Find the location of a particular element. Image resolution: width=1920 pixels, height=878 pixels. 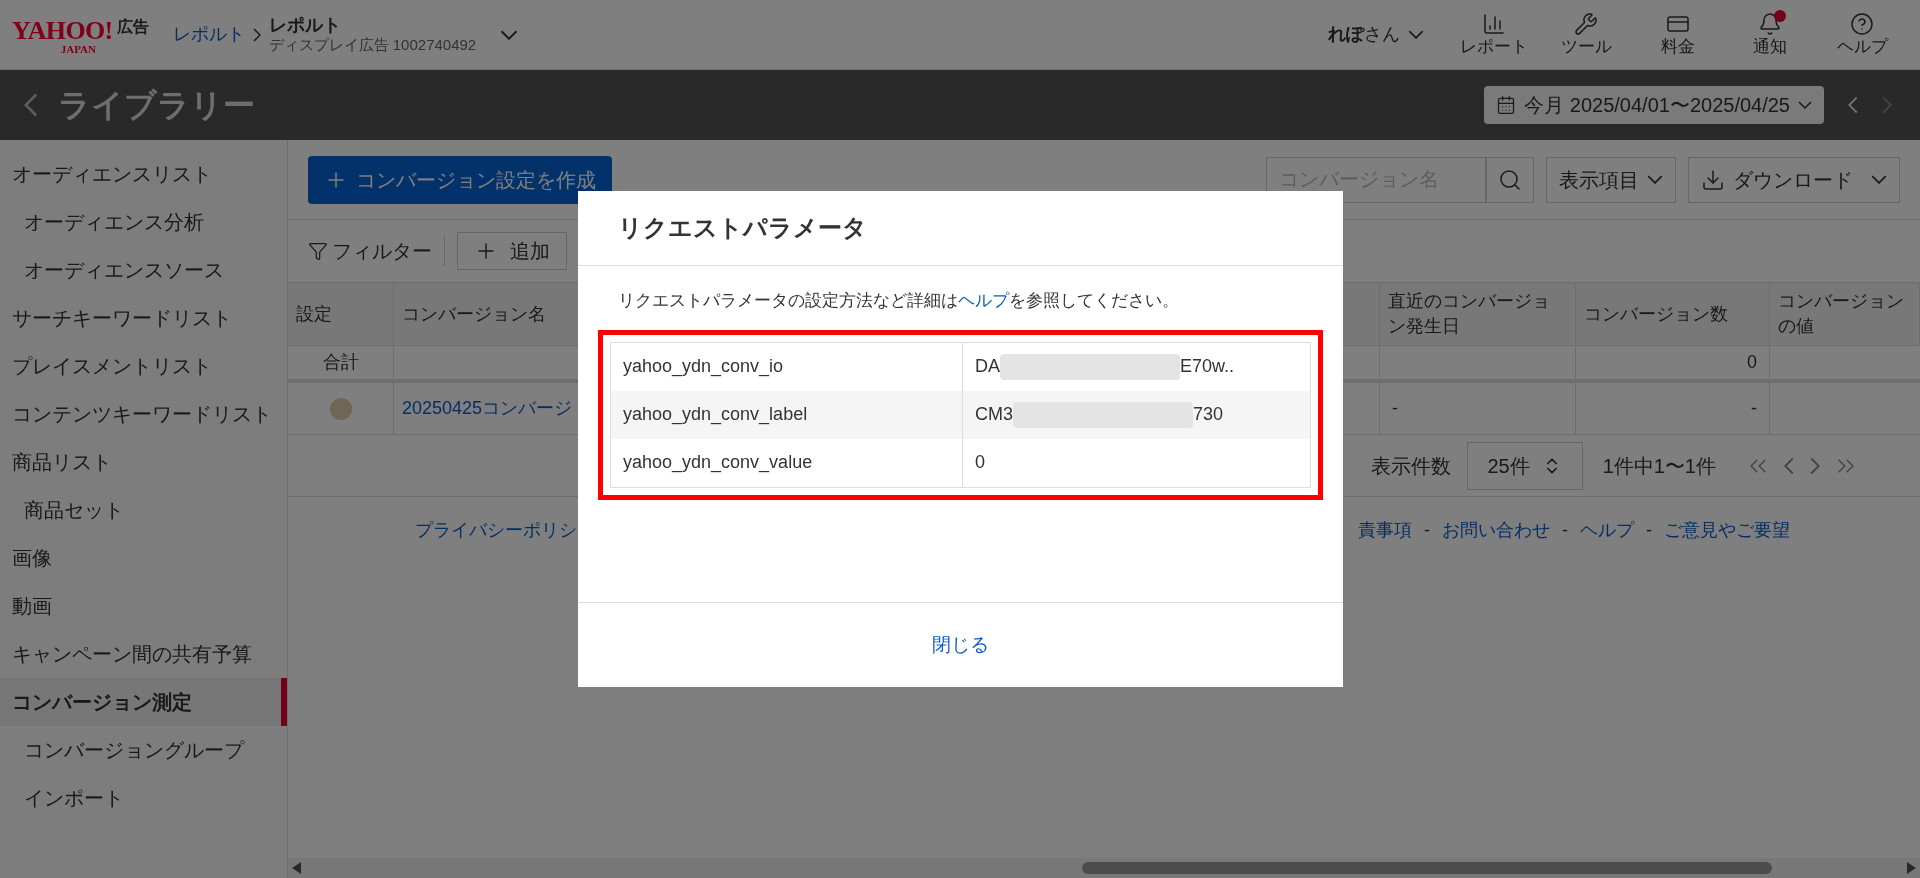

search-icon is located at coordinates (1510, 179).